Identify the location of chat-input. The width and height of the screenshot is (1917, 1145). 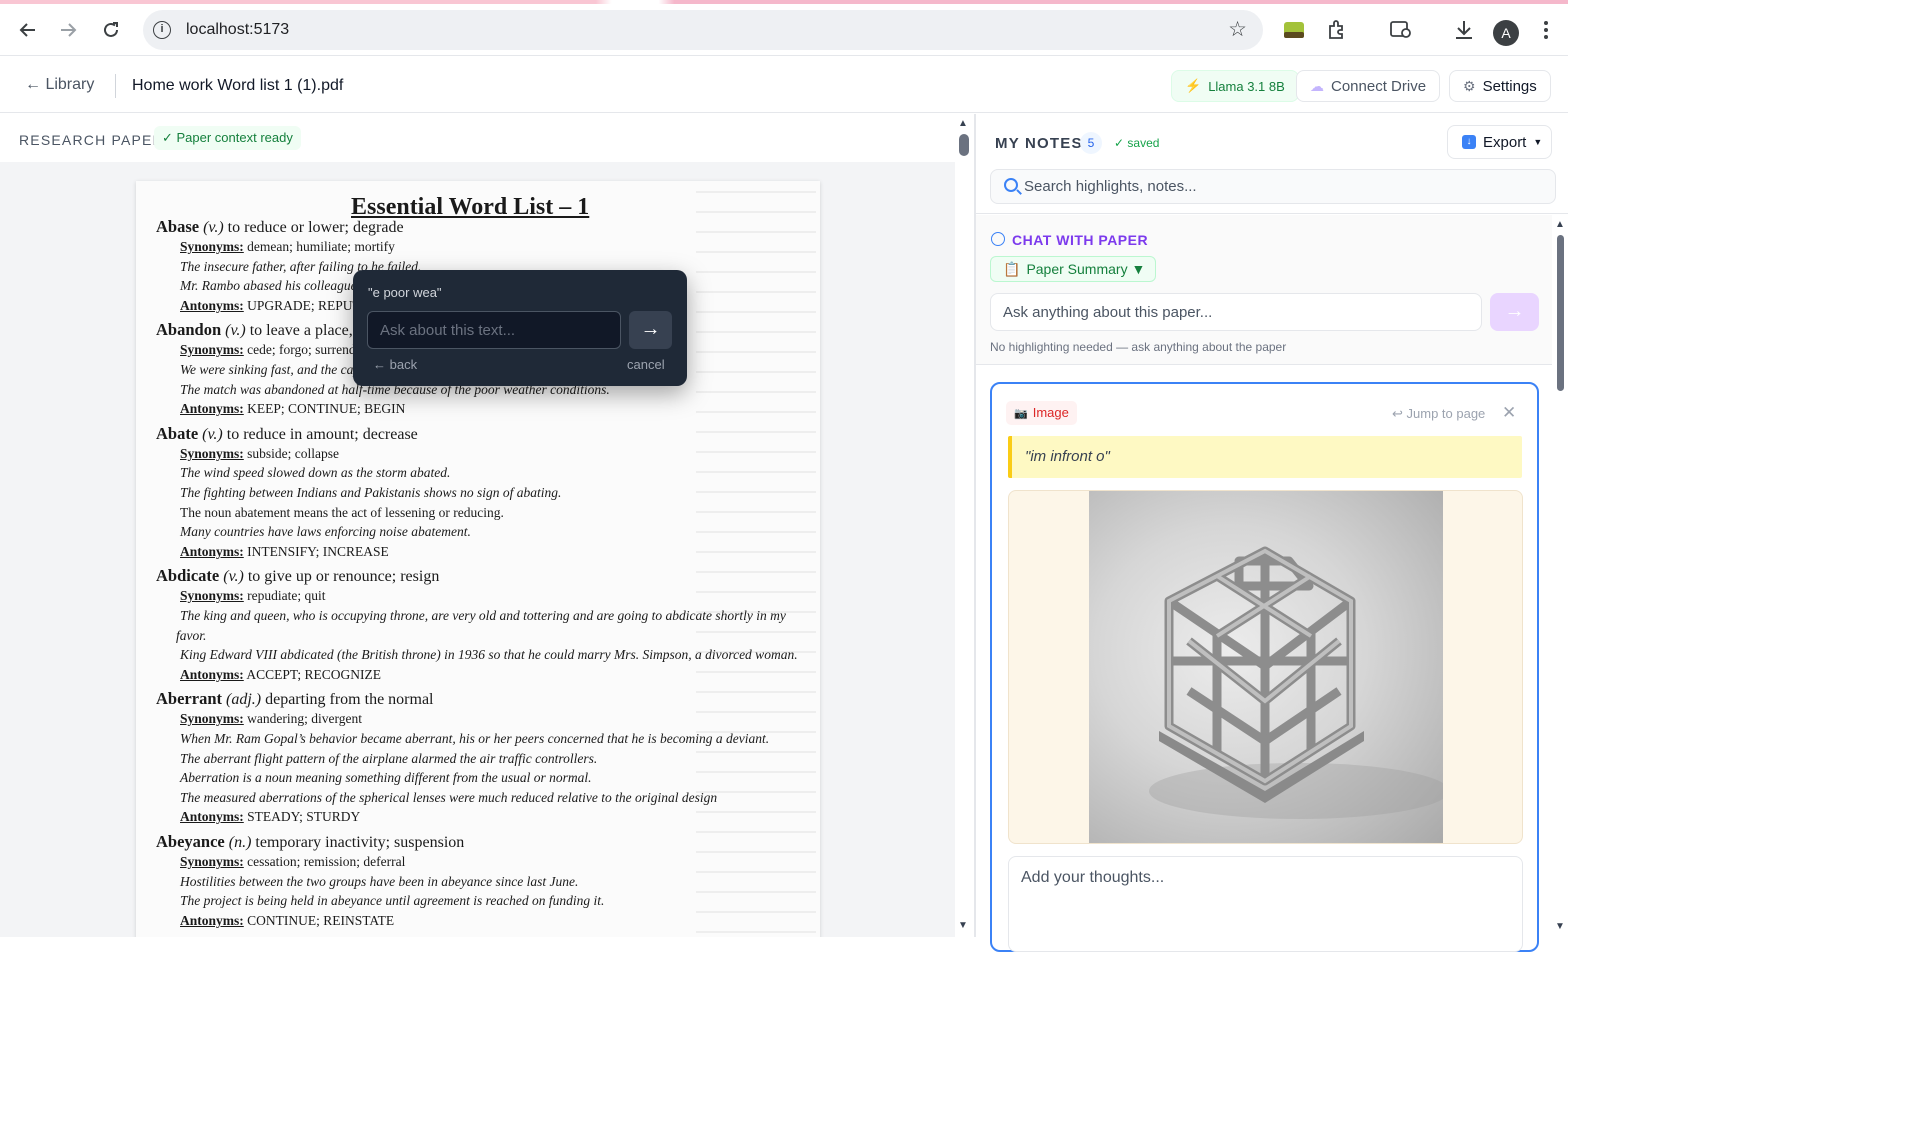
(1236, 312).